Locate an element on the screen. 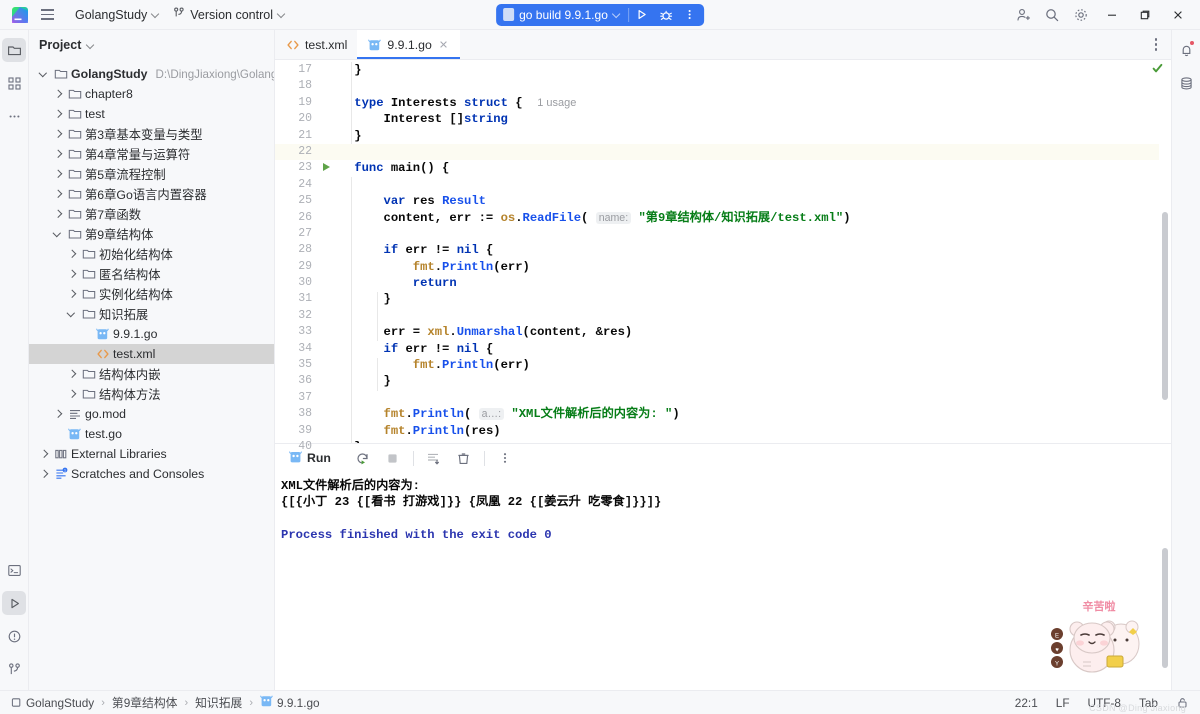 This screenshot has width=1200, height=714. tree-node: test is located at coordinates (151, 114).